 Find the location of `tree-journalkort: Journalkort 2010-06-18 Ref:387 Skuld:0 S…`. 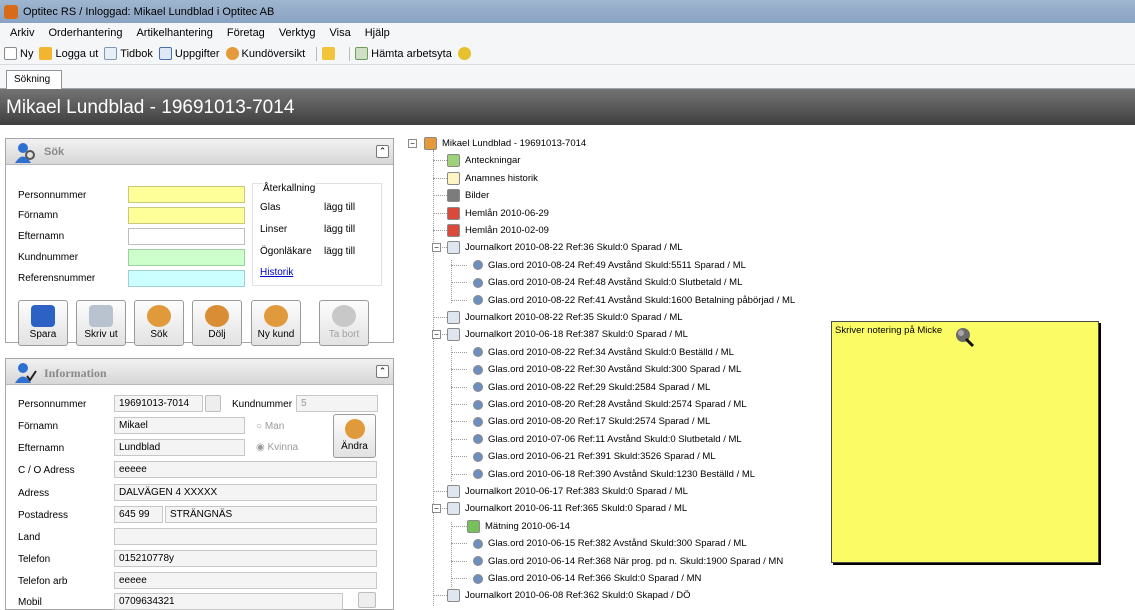

tree-journalkort: Journalkort 2010-06-18 Ref:387 Skuld:0 S… is located at coordinates (567, 334).